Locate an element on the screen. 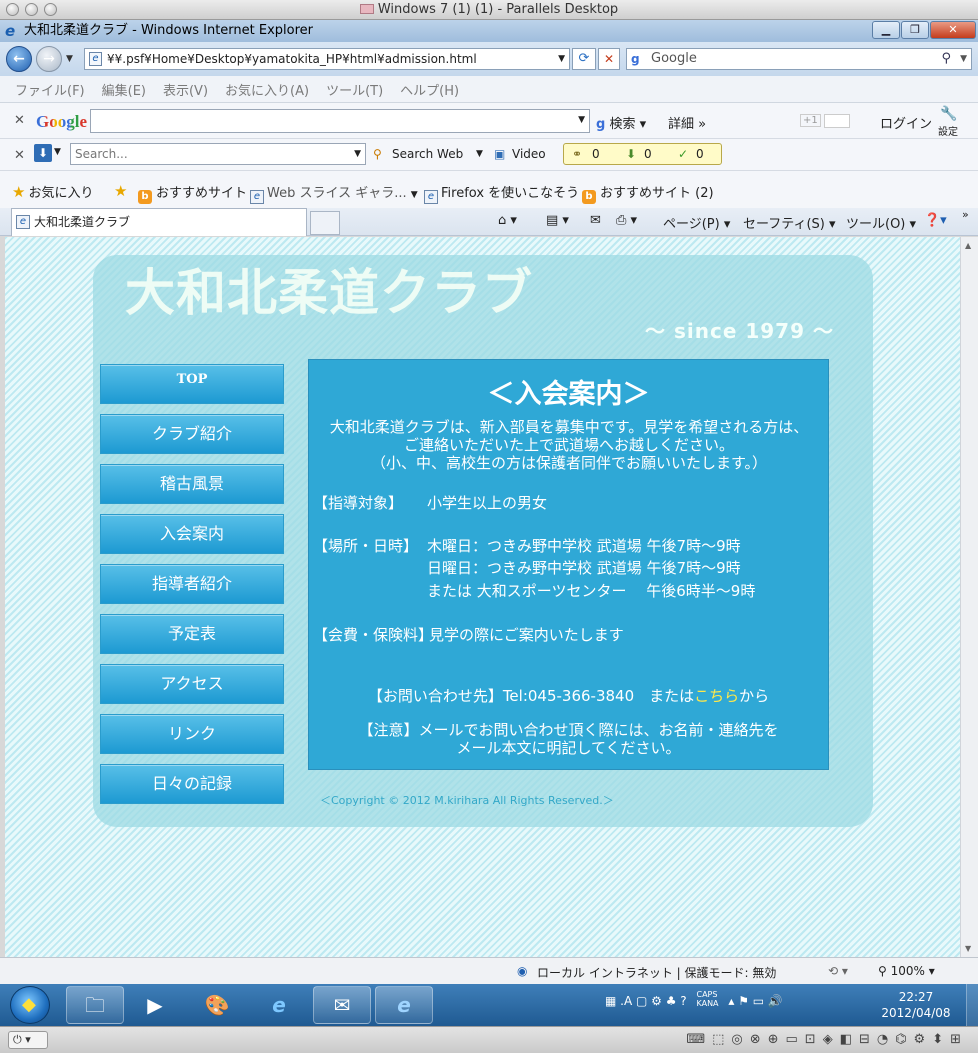 The width and height of the screenshot is (978, 1053). counter-links: 0 is located at coordinates (596, 154).